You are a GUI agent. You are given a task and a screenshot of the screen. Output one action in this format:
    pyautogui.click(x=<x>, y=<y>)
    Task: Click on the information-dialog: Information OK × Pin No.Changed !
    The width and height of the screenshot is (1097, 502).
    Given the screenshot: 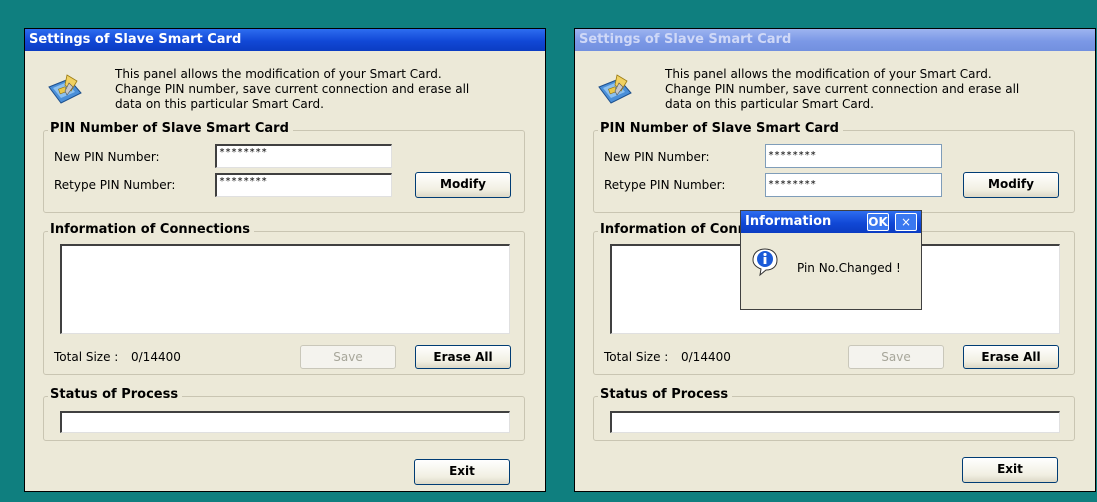 What is the action you would take?
    pyautogui.click(x=831, y=260)
    